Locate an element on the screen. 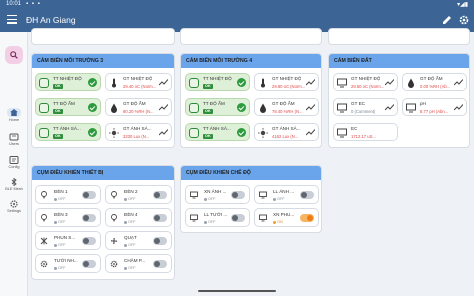 The height and width of the screenshot is (296, 474). mode-tile-4: XN PHU... ON is located at coordinates (286, 217).